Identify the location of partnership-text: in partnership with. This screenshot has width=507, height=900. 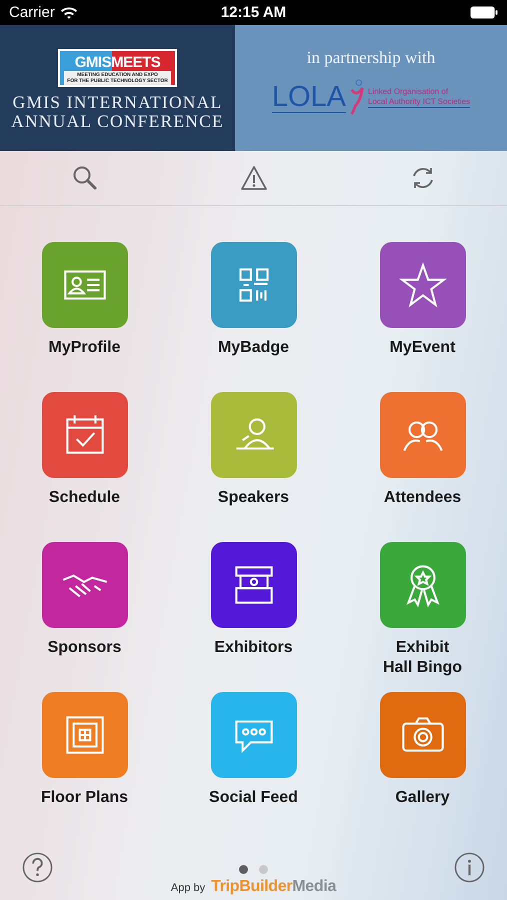
(371, 58).